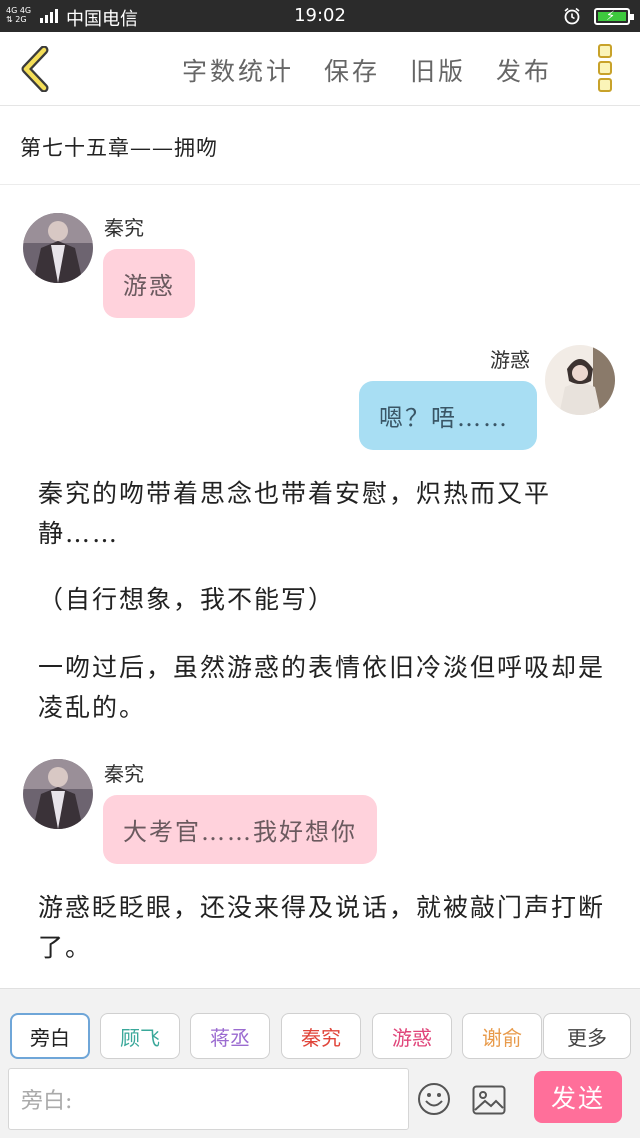  I want to click on clock: 19:02, so click(320, 15).